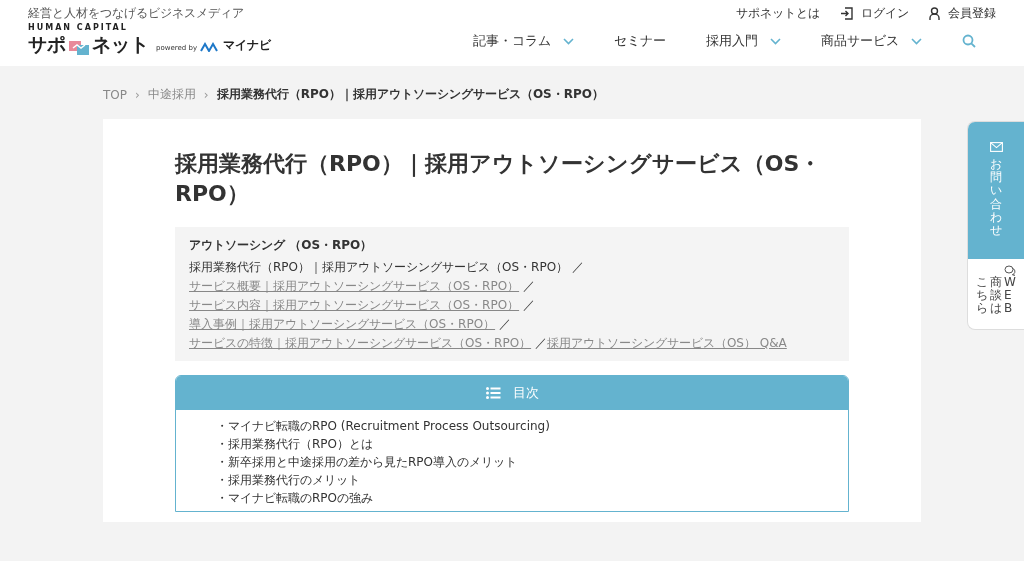  What do you see at coordinates (512, 426) in the screenshot?
I see `toc-item: ・マイナビ転職のRPO (Recruitment Process Outsourcing)` at bounding box center [512, 426].